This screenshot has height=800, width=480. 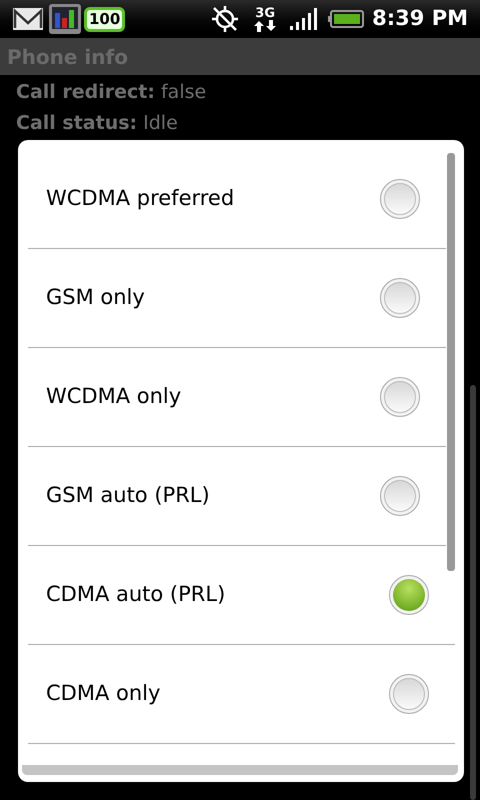 What do you see at coordinates (304, 19) in the screenshot?
I see `signal-icon` at bounding box center [304, 19].